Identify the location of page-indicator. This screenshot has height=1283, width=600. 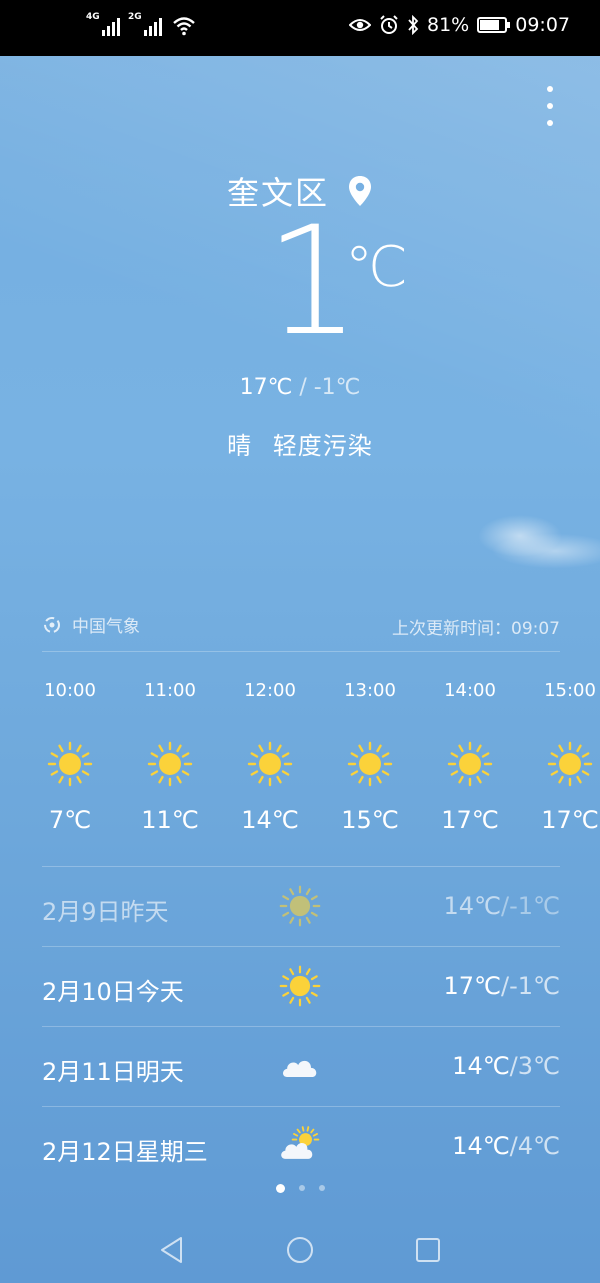
(300, 1188).